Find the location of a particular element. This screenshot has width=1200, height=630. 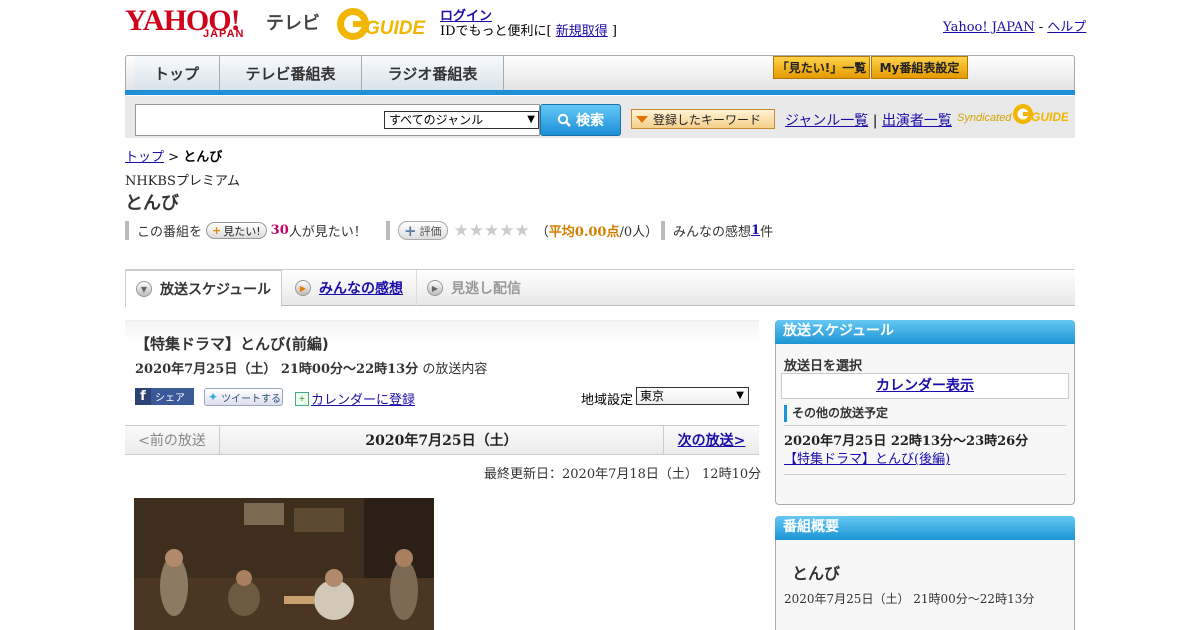

g-guide-small-logo: GUIDE is located at coordinates (1040, 114).